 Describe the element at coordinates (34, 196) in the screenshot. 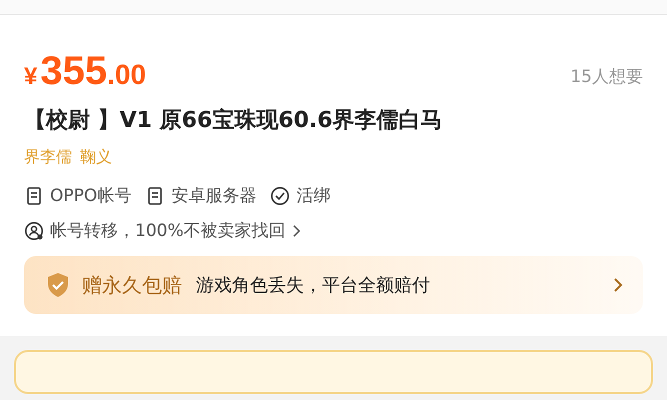

I see `document-icon` at that location.